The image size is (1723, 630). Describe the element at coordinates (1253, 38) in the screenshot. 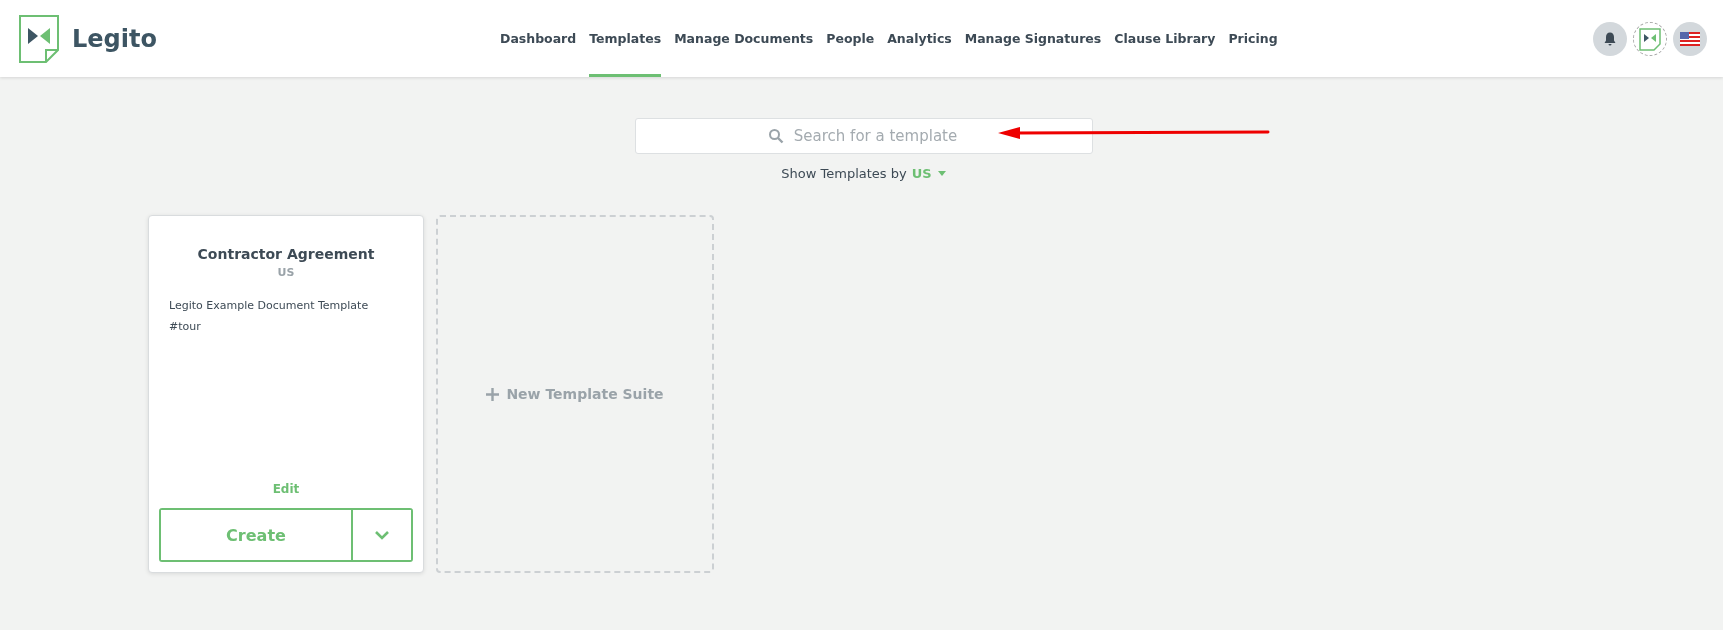

I see `nav-tab: Pricing` at that location.